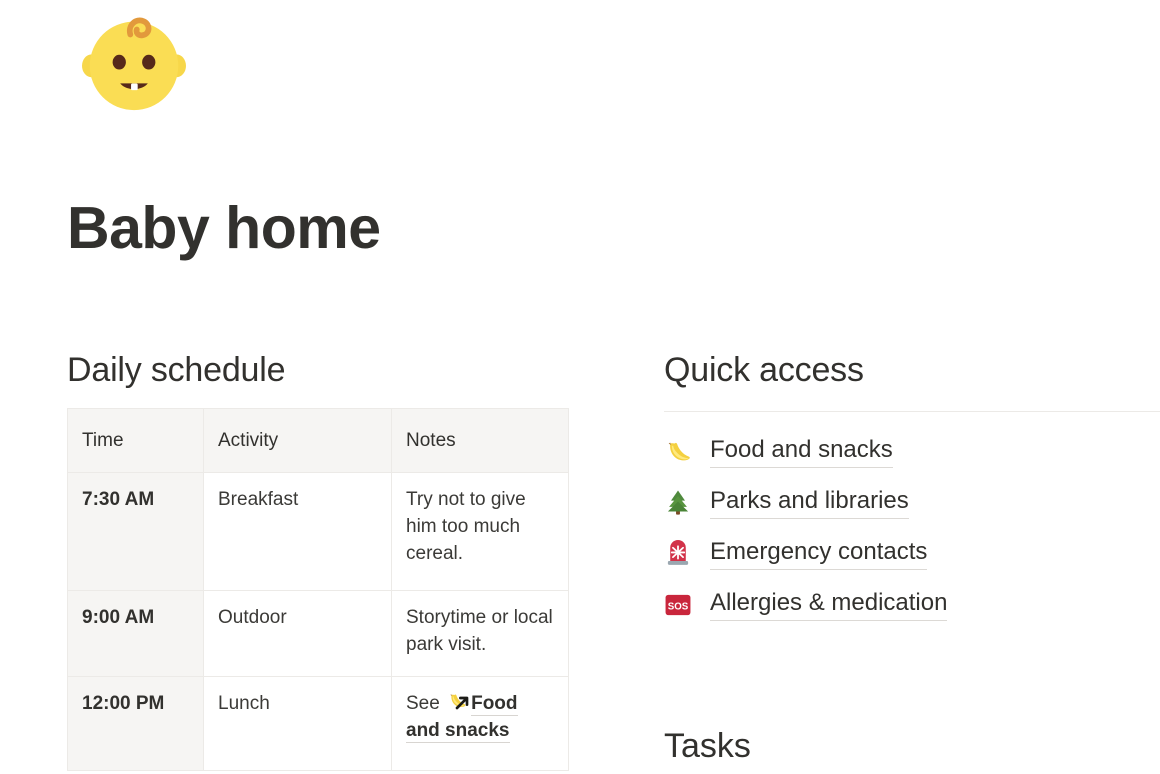 The width and height of the screenshot is (1160, 774). I want to click on external-link-arrow-icon, so click(462, 703).